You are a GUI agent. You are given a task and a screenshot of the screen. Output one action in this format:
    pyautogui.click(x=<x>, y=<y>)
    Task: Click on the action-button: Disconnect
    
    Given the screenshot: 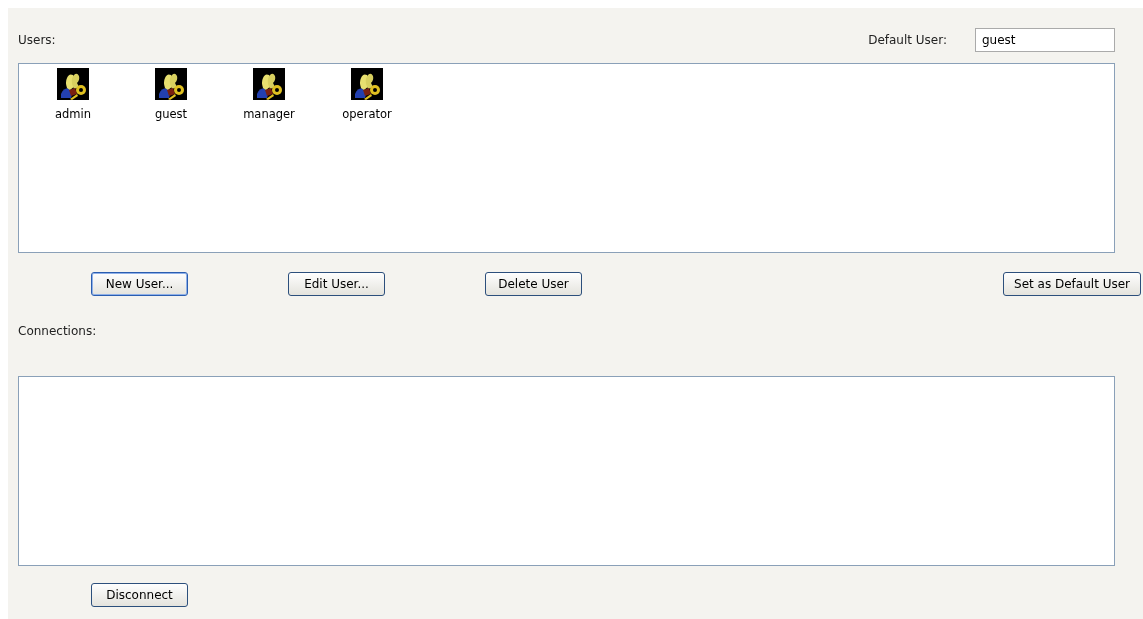 What is the action you would take?
    pyautogui.click(x=139, y=595)
    